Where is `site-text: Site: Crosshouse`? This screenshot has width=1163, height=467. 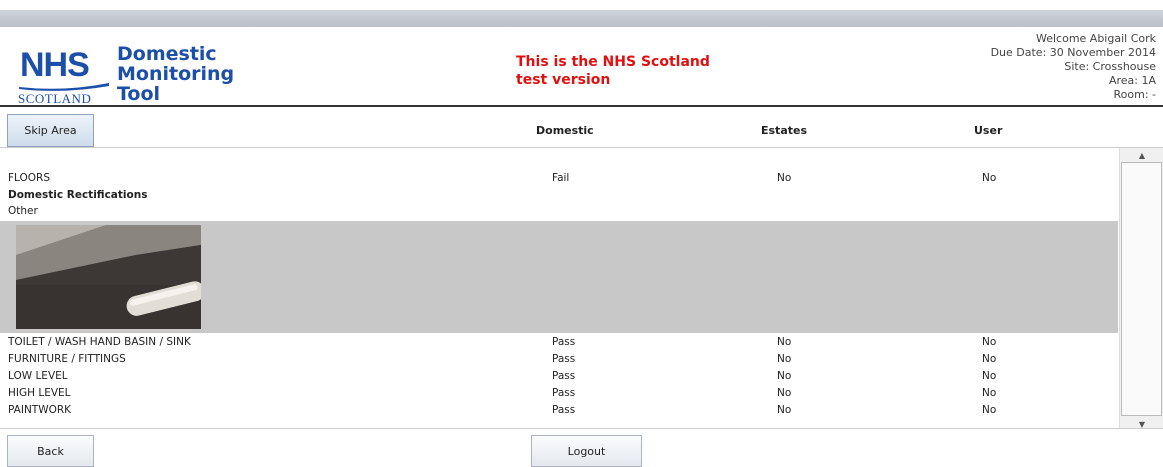
site-text: Site: Crosshouse is located at coordinates (1110, 66).